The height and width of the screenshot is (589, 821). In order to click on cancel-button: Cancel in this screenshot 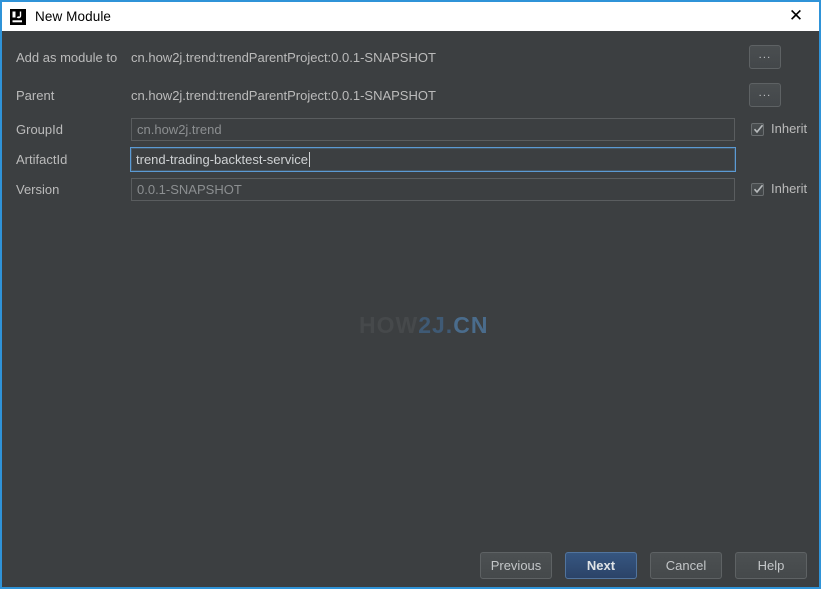, I will do `click(686, 565)`.